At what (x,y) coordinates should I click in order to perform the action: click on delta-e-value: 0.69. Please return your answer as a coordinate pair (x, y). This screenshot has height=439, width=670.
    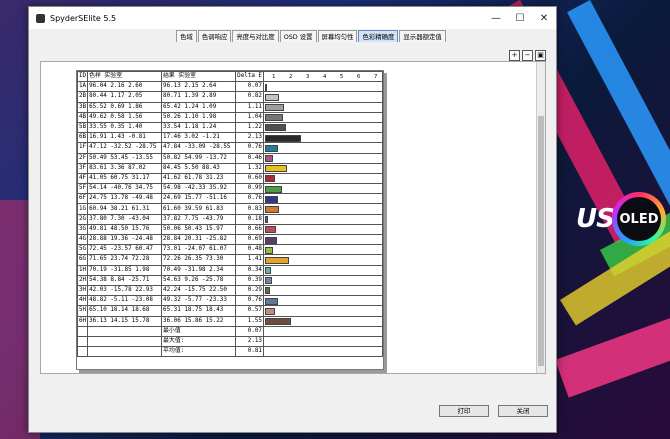
    Looking at the image, I should click on (249, 239).